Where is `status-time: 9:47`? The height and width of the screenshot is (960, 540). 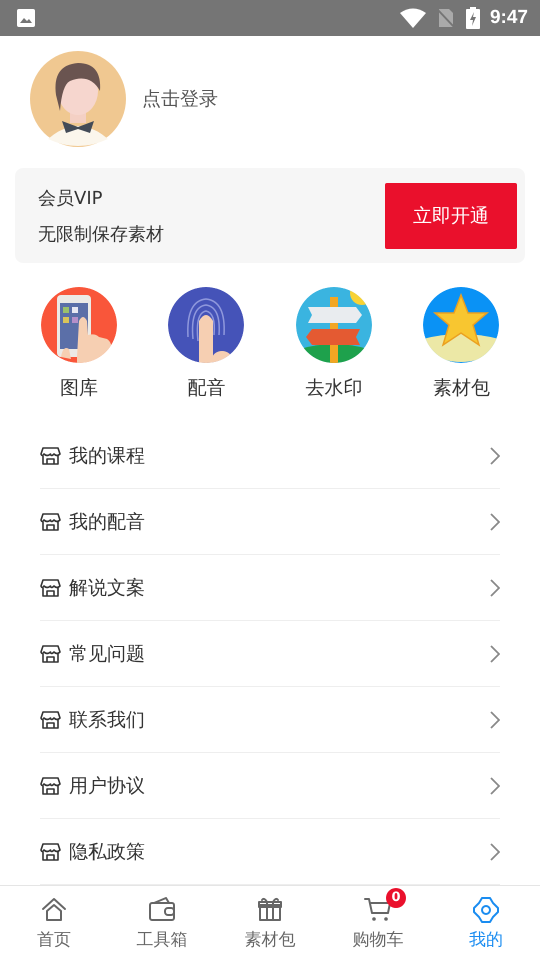
status-time: 9:47 is located at coordinates (509, 18).